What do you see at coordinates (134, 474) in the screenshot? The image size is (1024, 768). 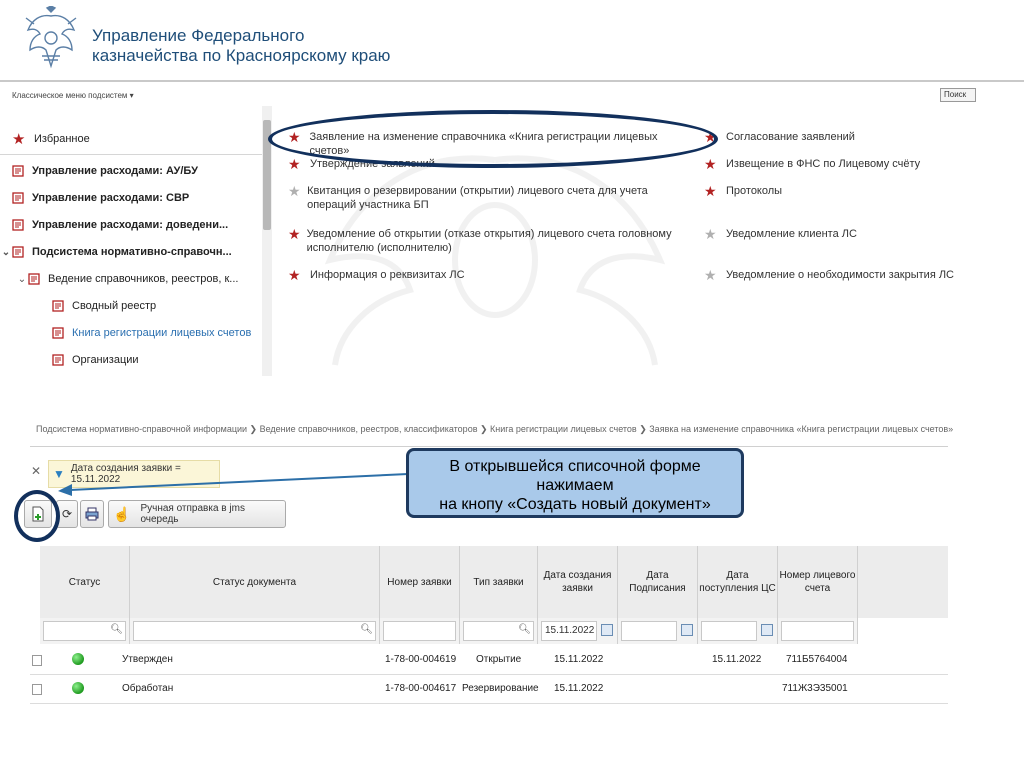 I see `filter-chip: ▼ Дата создания заявки = 15.11.2022` at bounding box center [134, 474].